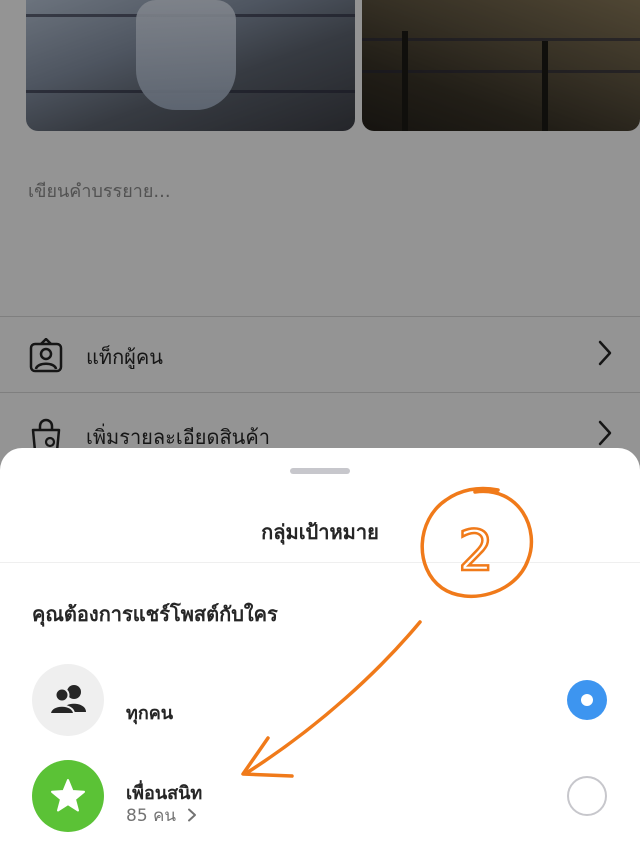 This screenshot has width=640, height=856. What do you see at coordinates (320, 532) in the screenshot?
I see `sheet-title: กลุ่มเป้าหมาย` at bounding box center [320, 532].